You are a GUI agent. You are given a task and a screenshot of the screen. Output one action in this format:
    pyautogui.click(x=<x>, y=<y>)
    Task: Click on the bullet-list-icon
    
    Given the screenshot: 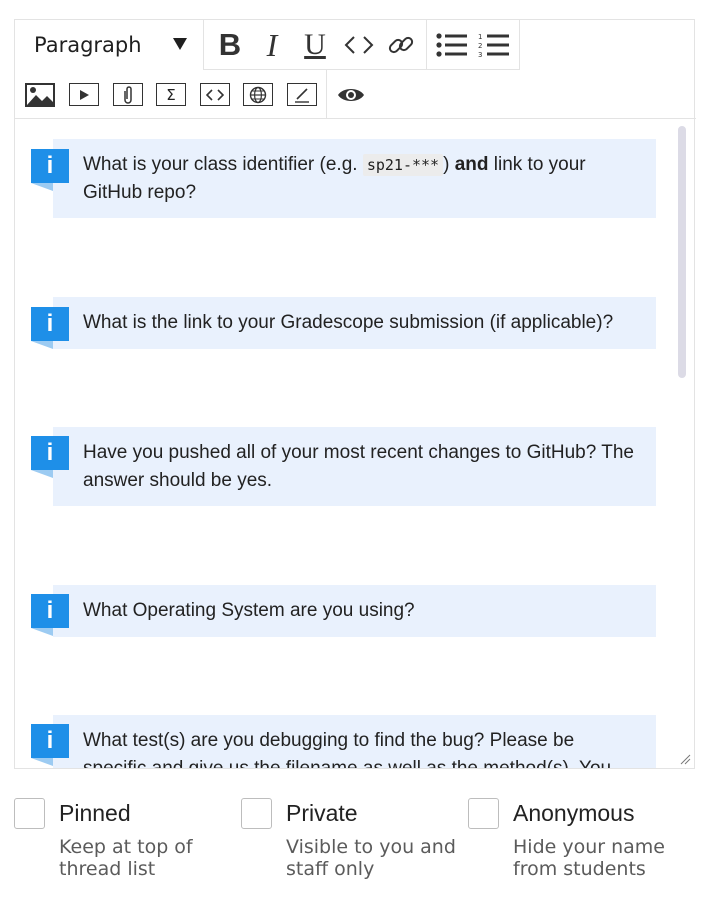 What is the action you would take?
    pyautogui.click(x=451, y=45)
    